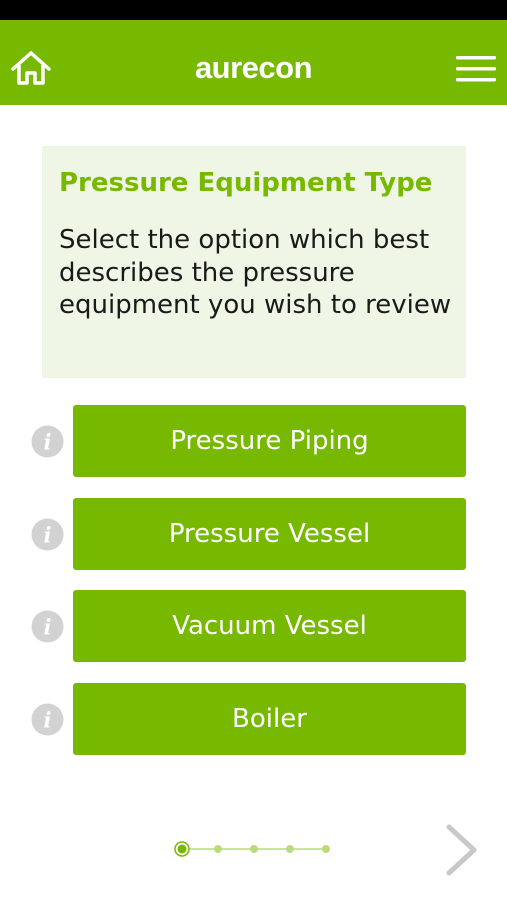  Describe the element at coordinates (269, 534) in the screenshot. I see `pressure-vessel-button: Pressure Vessel` at that location.